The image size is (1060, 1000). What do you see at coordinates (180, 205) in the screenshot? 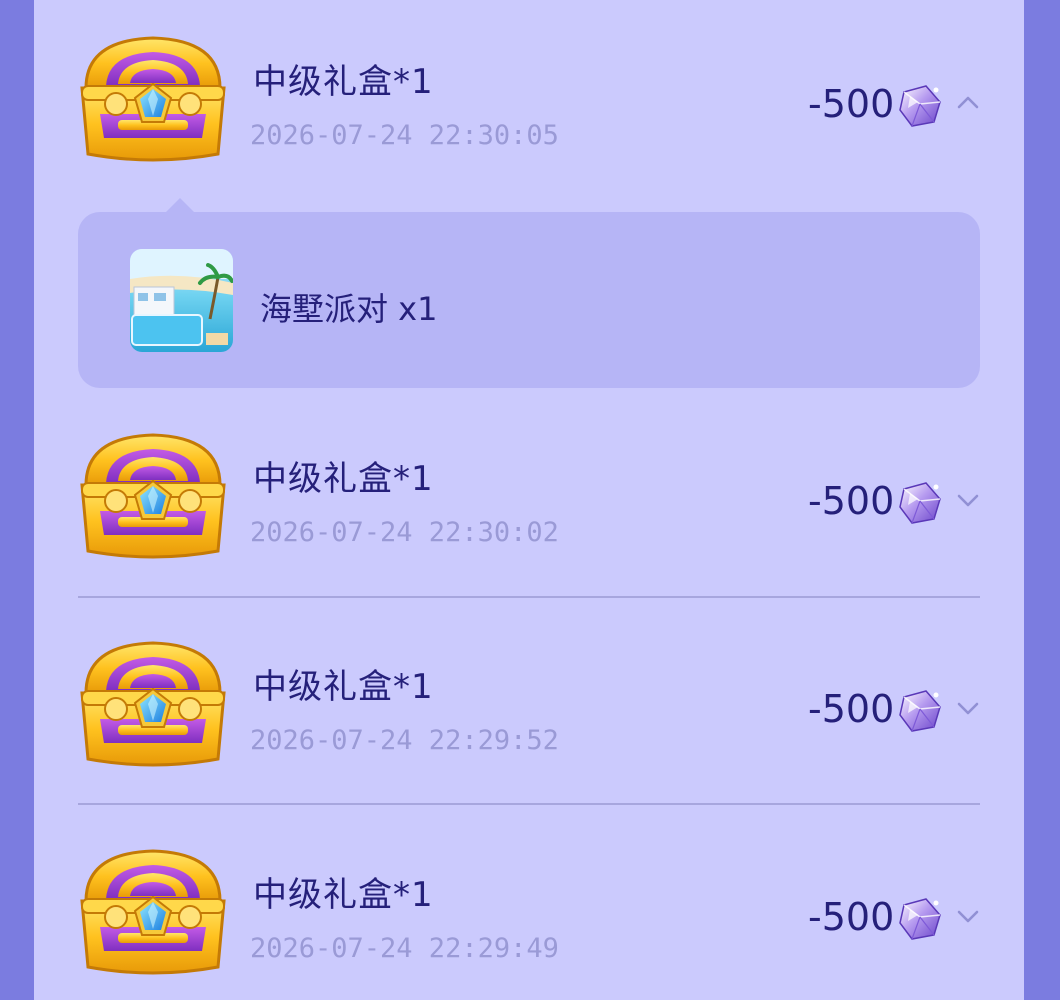
I see `detail-pointer` at bounding box center [180, 205].